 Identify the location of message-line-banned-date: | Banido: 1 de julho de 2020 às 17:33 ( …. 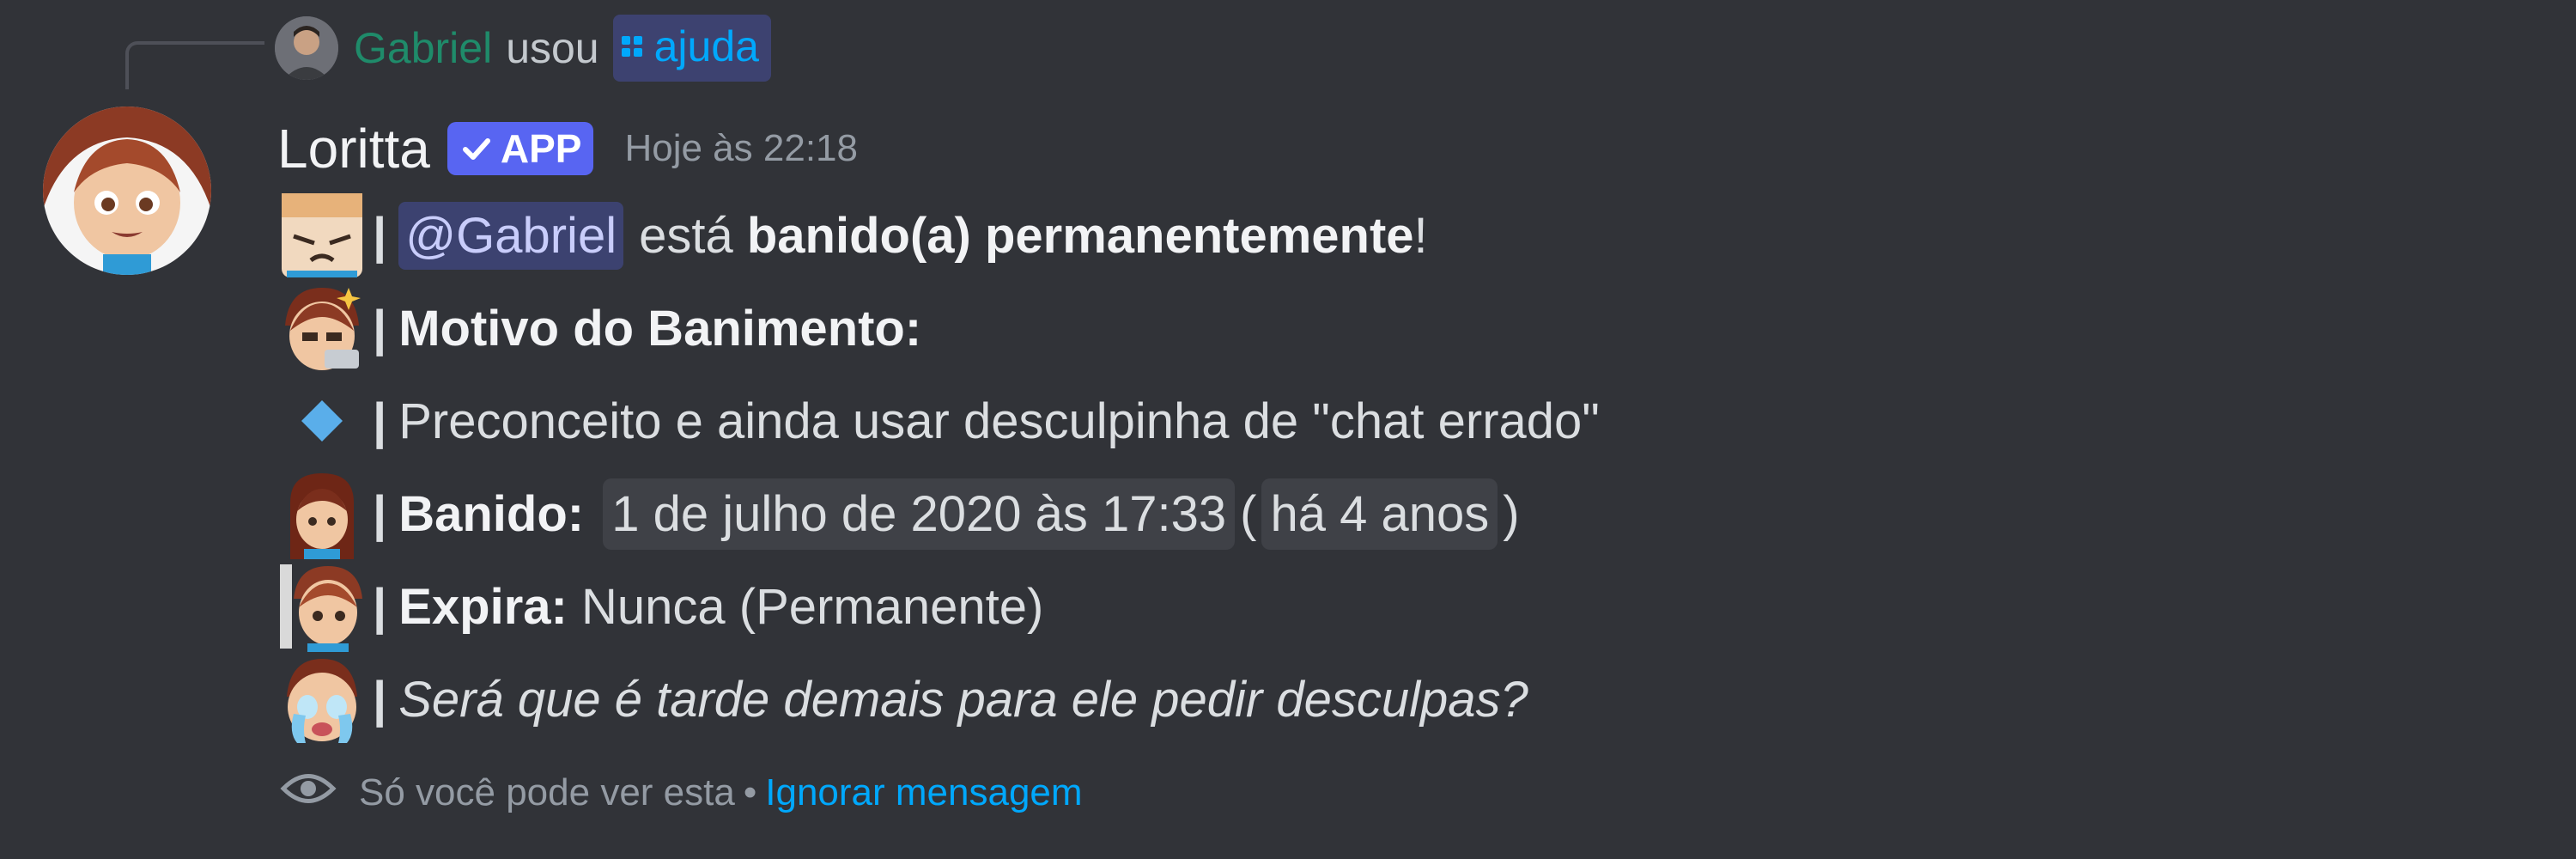
(937, 513).